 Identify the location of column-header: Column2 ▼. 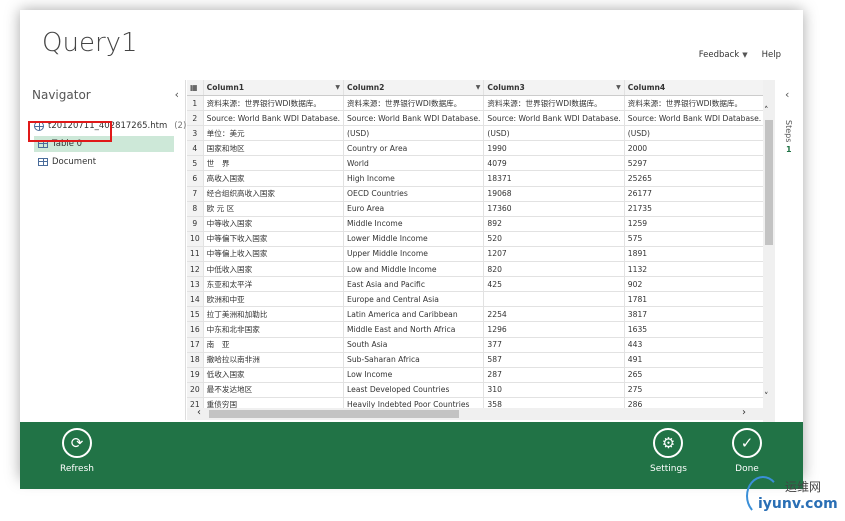
(414, 88).